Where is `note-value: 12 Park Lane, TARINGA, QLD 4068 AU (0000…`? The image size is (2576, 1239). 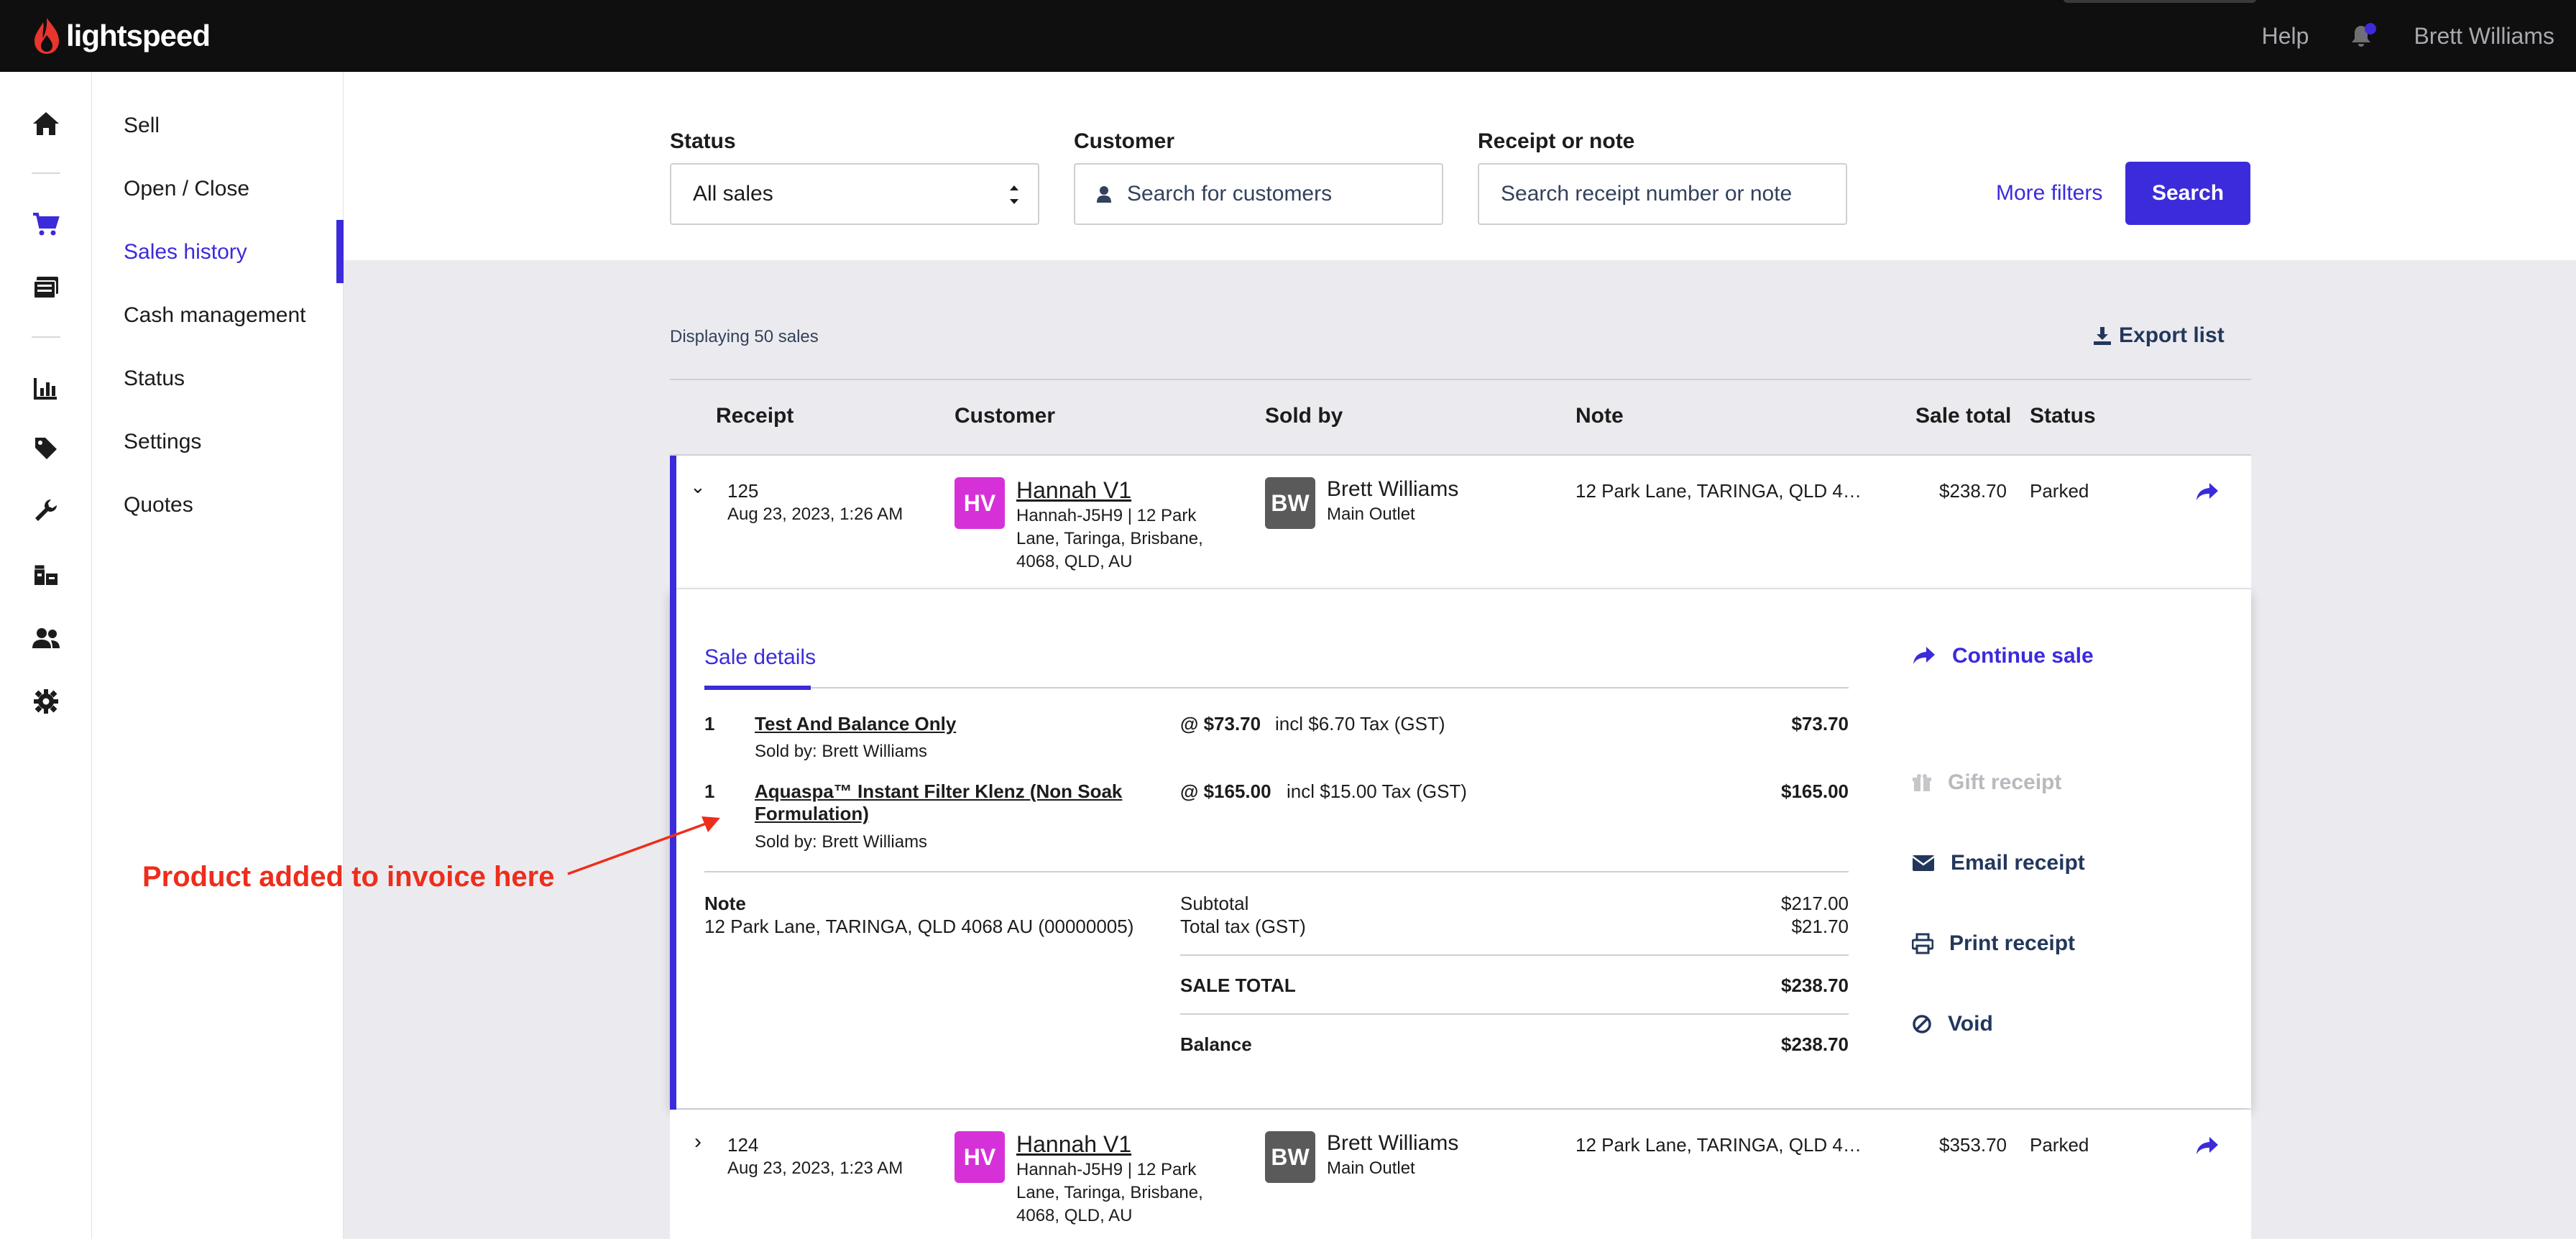
note-value: 12 Park Lane, TARINGA, QLD 4068 AU (0000… is located at coordinates (919, 926).